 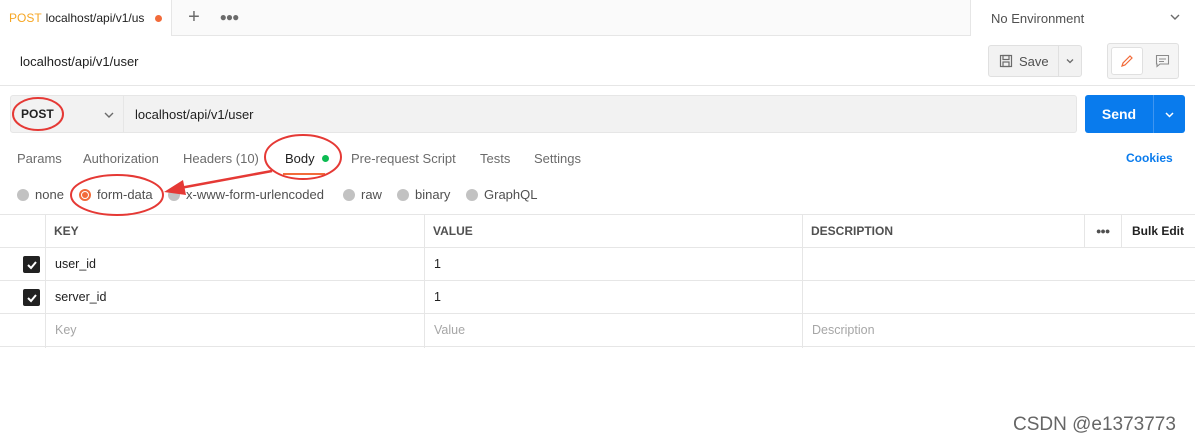 I want to click on save-button: Save, so click(x=1035, y=61).